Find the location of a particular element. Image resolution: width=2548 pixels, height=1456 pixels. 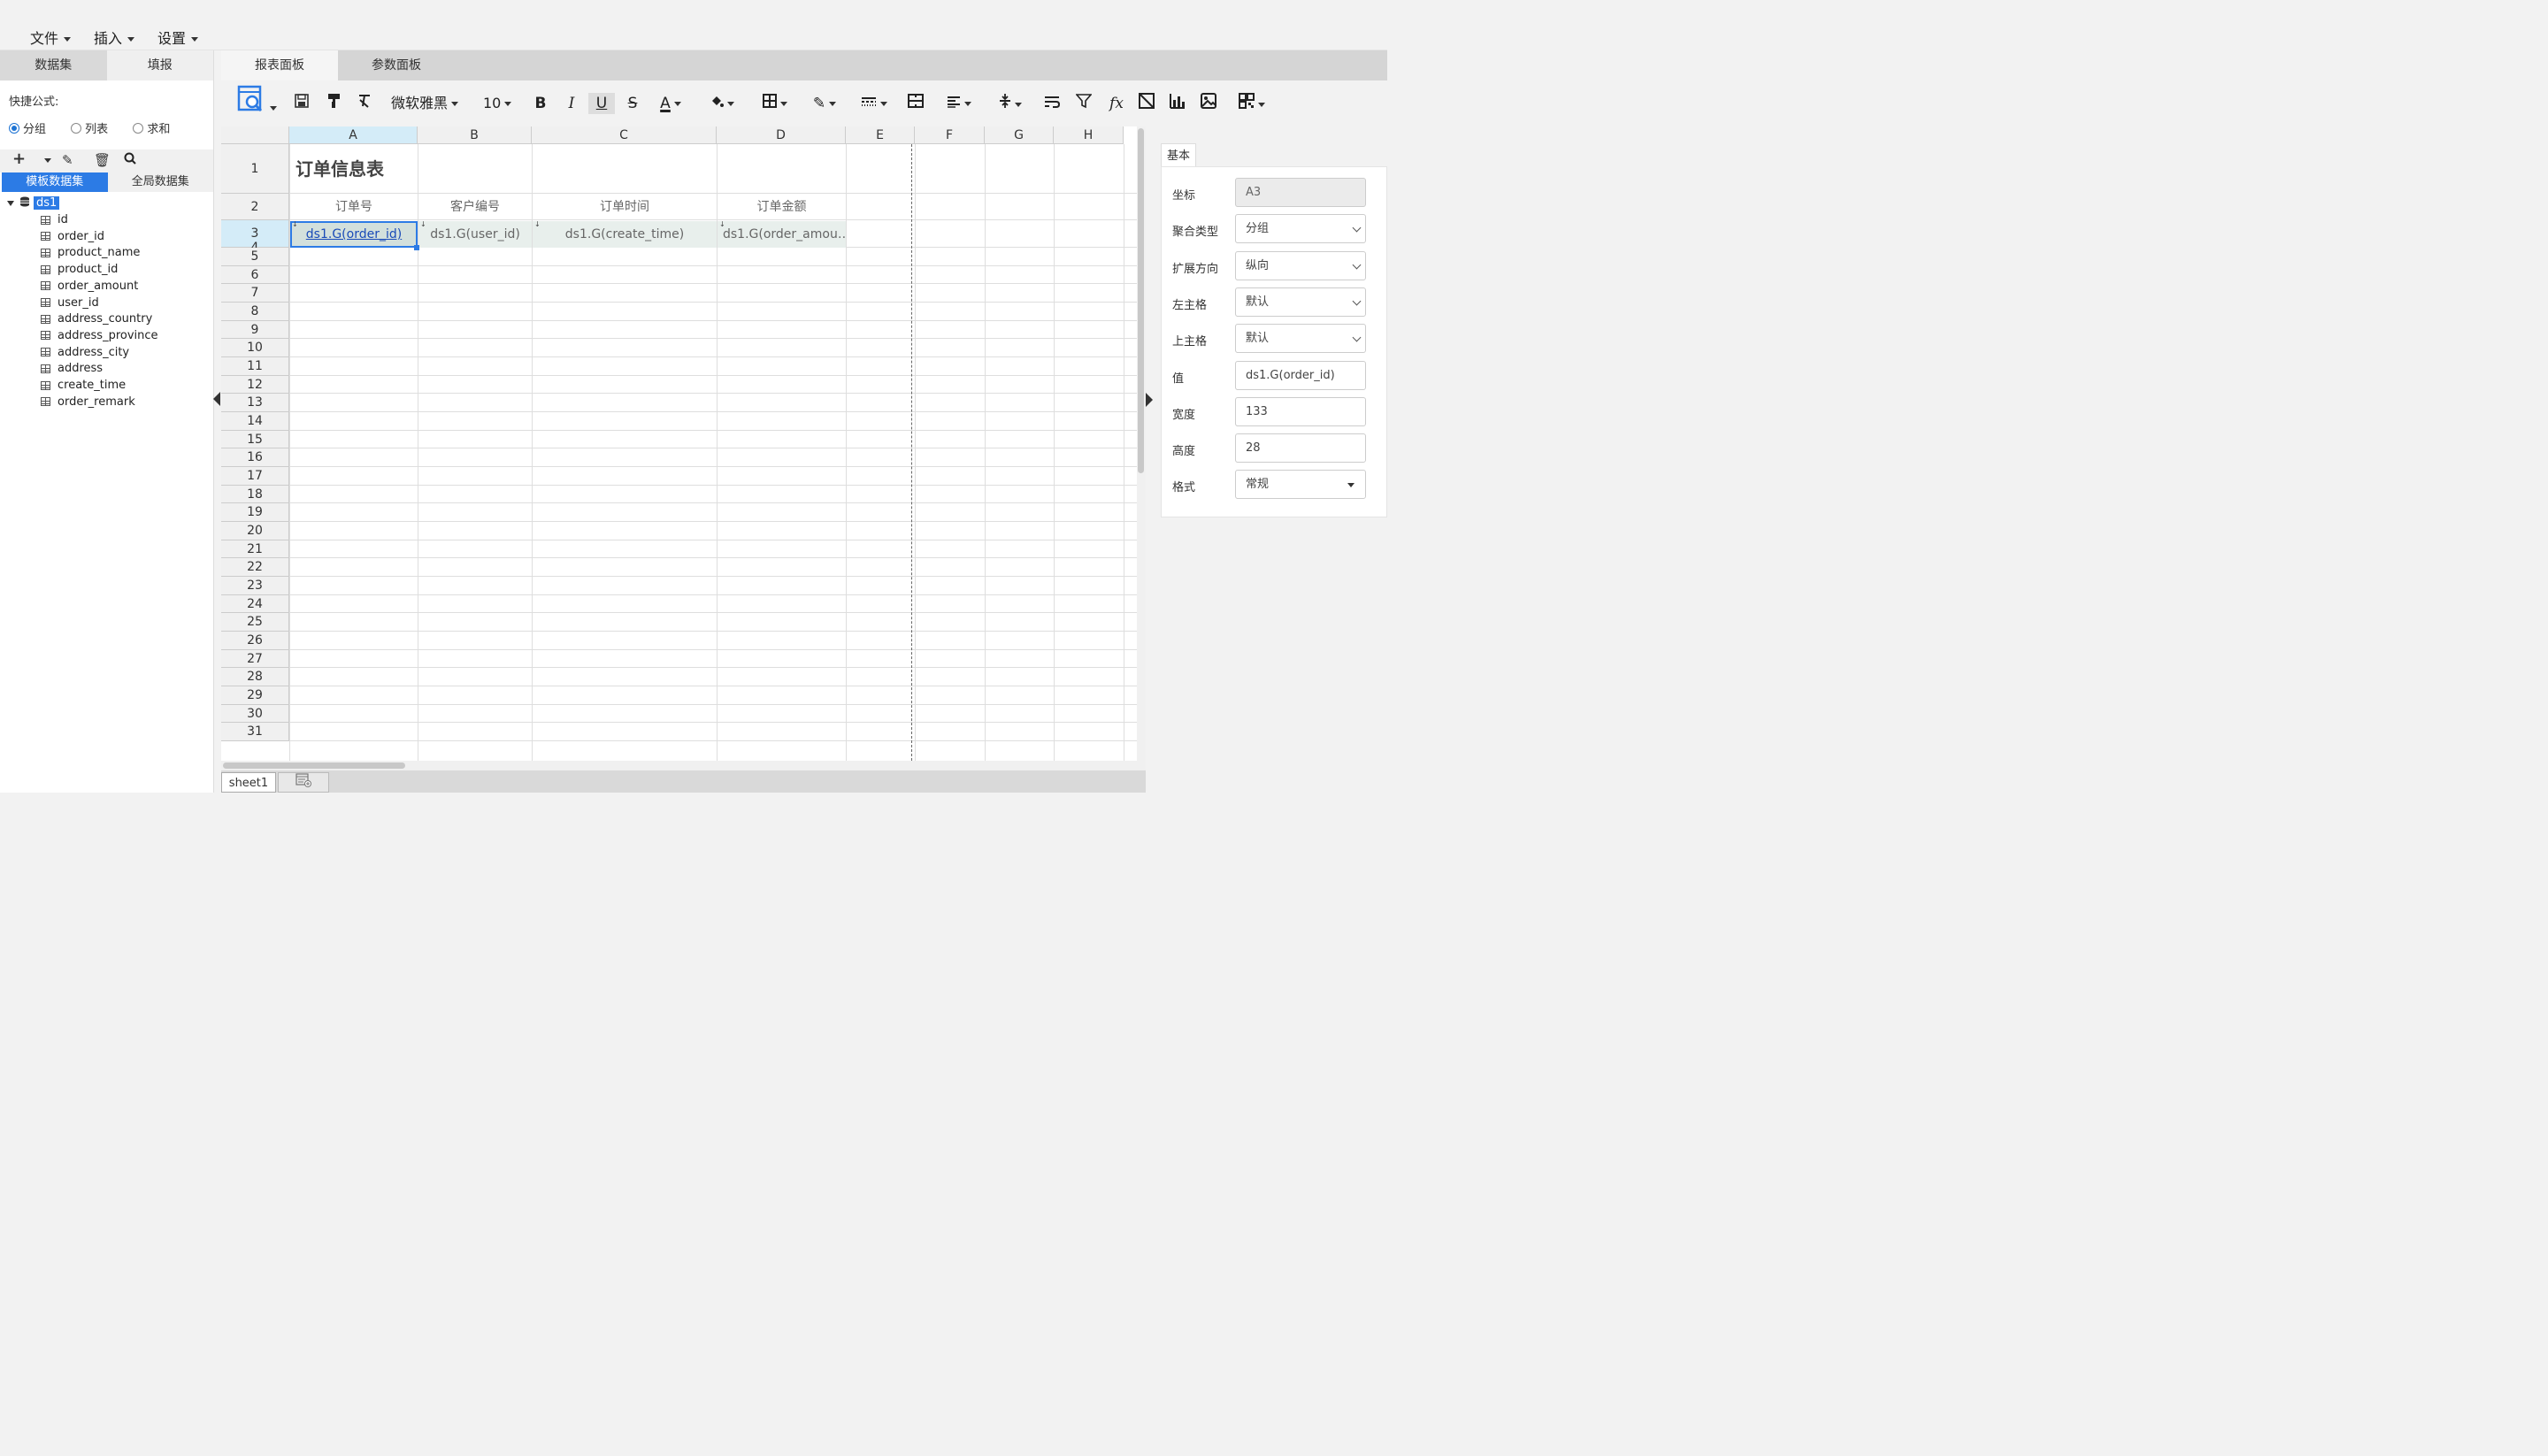

filter-icon is located at coordinates (1084, 103).